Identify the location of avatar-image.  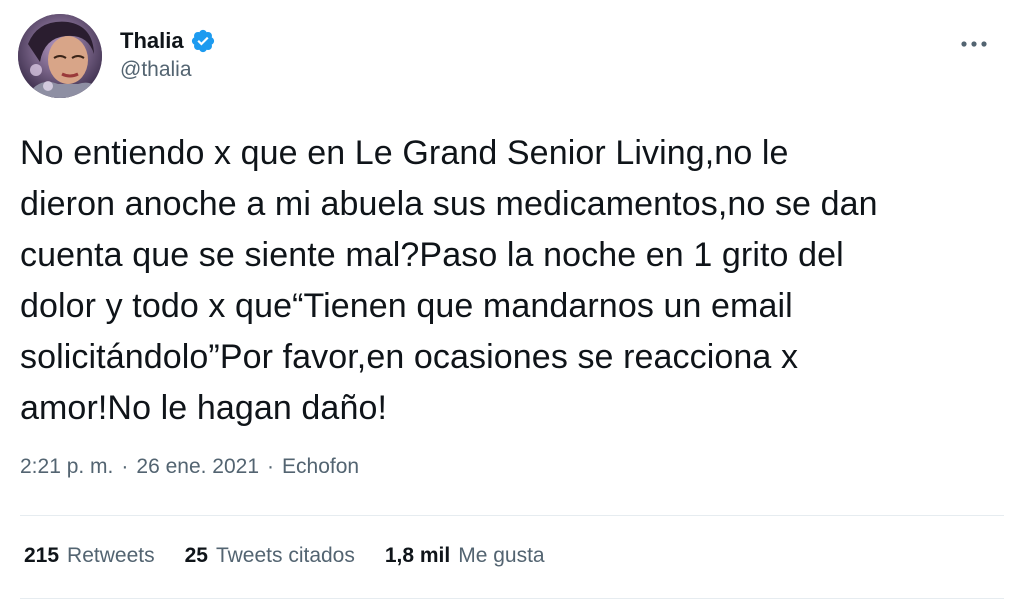
(60, 56).